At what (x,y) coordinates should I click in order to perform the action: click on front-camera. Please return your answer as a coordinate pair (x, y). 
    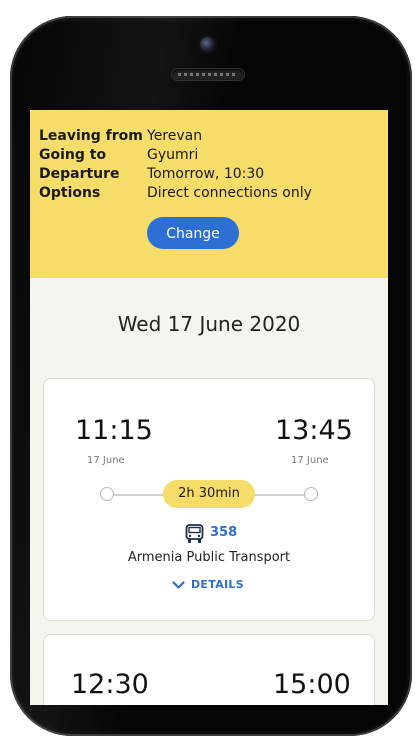
    Looking at the image, I should click on (207, 44).